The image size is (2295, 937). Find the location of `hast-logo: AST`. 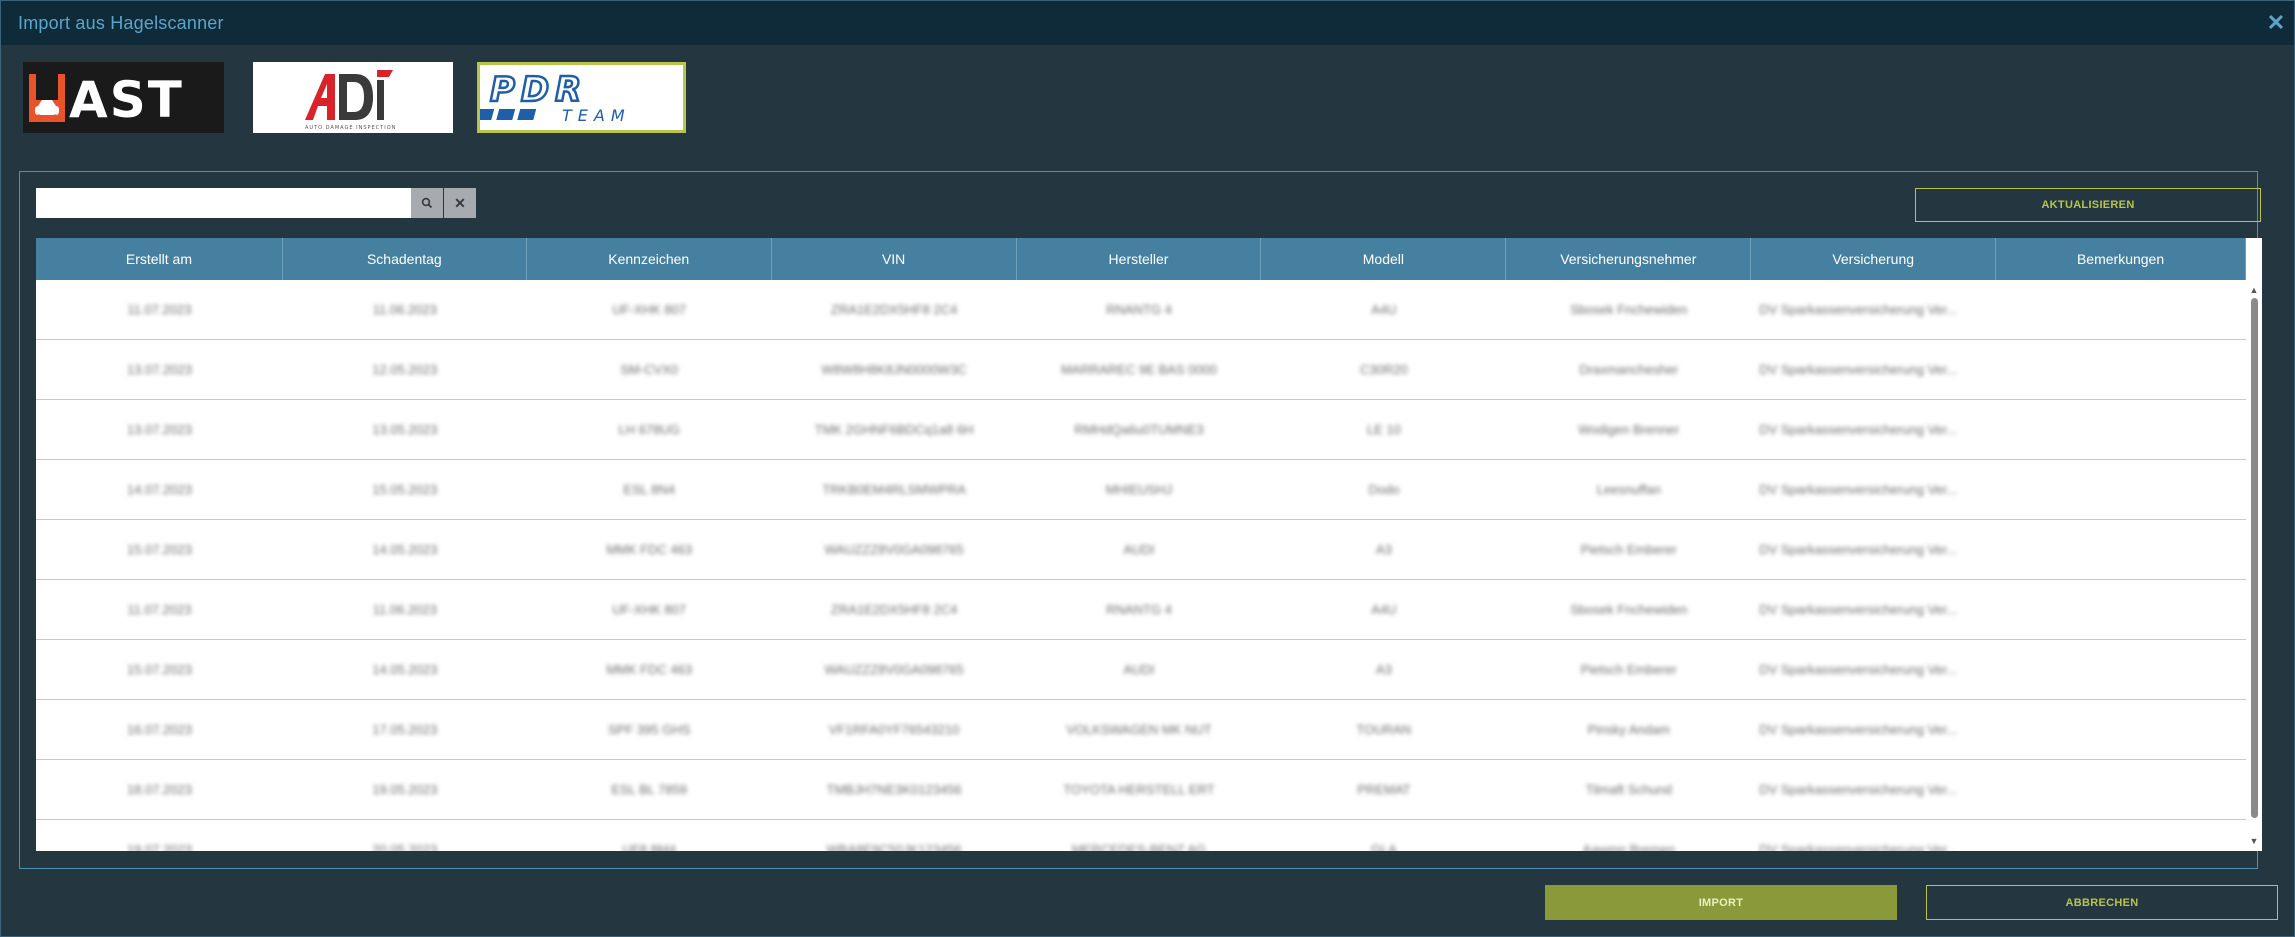

hast-logo: AST is located at coordinates (123, 97).